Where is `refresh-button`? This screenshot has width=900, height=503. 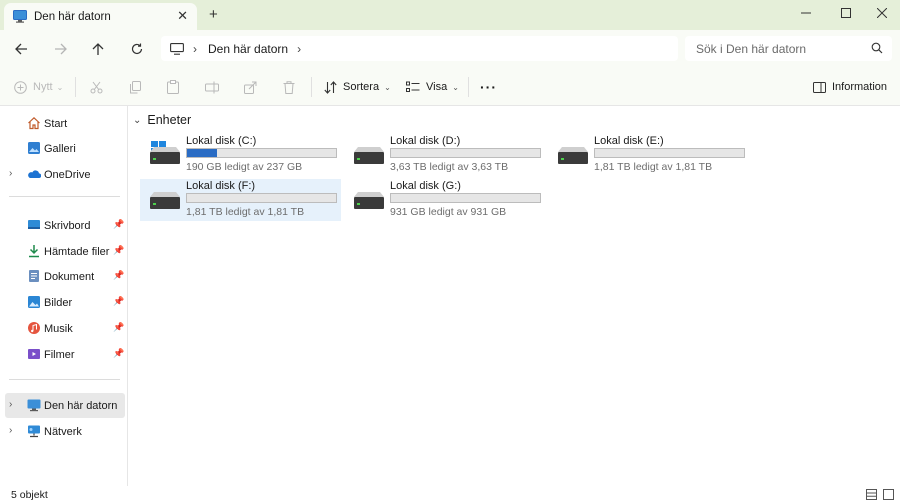
refresh-button is located at coordinates (137, 49).